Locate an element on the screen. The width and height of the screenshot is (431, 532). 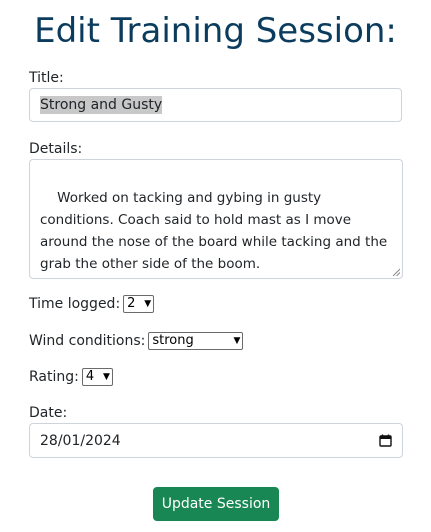
page-title: Edit Training Session: is located at coordinates (215, 31).